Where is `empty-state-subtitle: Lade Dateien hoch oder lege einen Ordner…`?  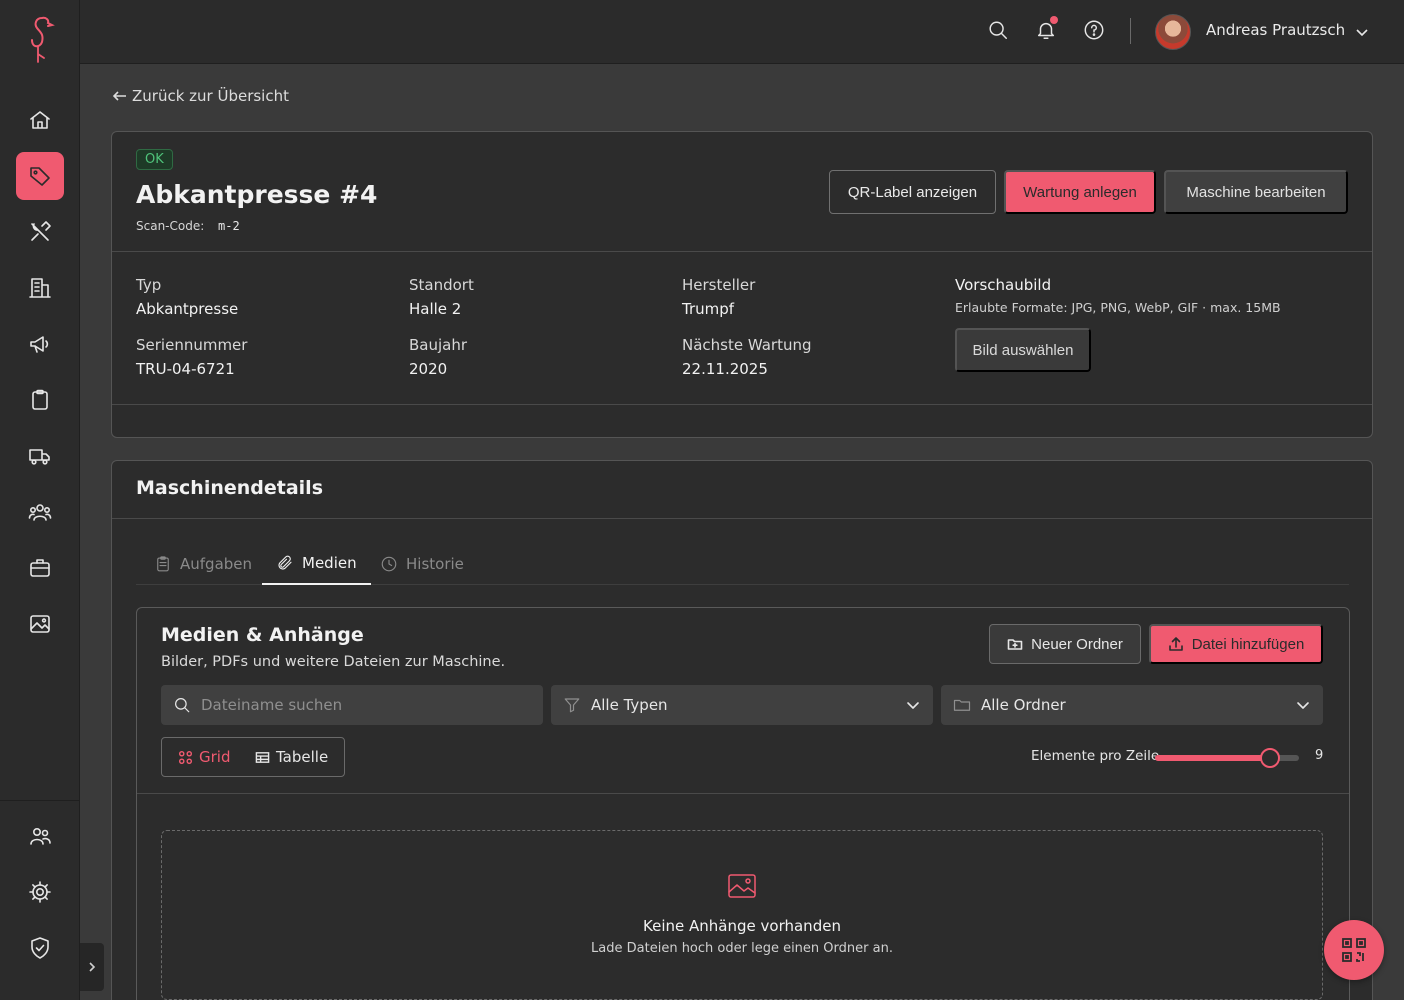 empty-state-subtitle: Lade Dateien hoch oder lege einen Ordner… is located at coordinates (742, 948).